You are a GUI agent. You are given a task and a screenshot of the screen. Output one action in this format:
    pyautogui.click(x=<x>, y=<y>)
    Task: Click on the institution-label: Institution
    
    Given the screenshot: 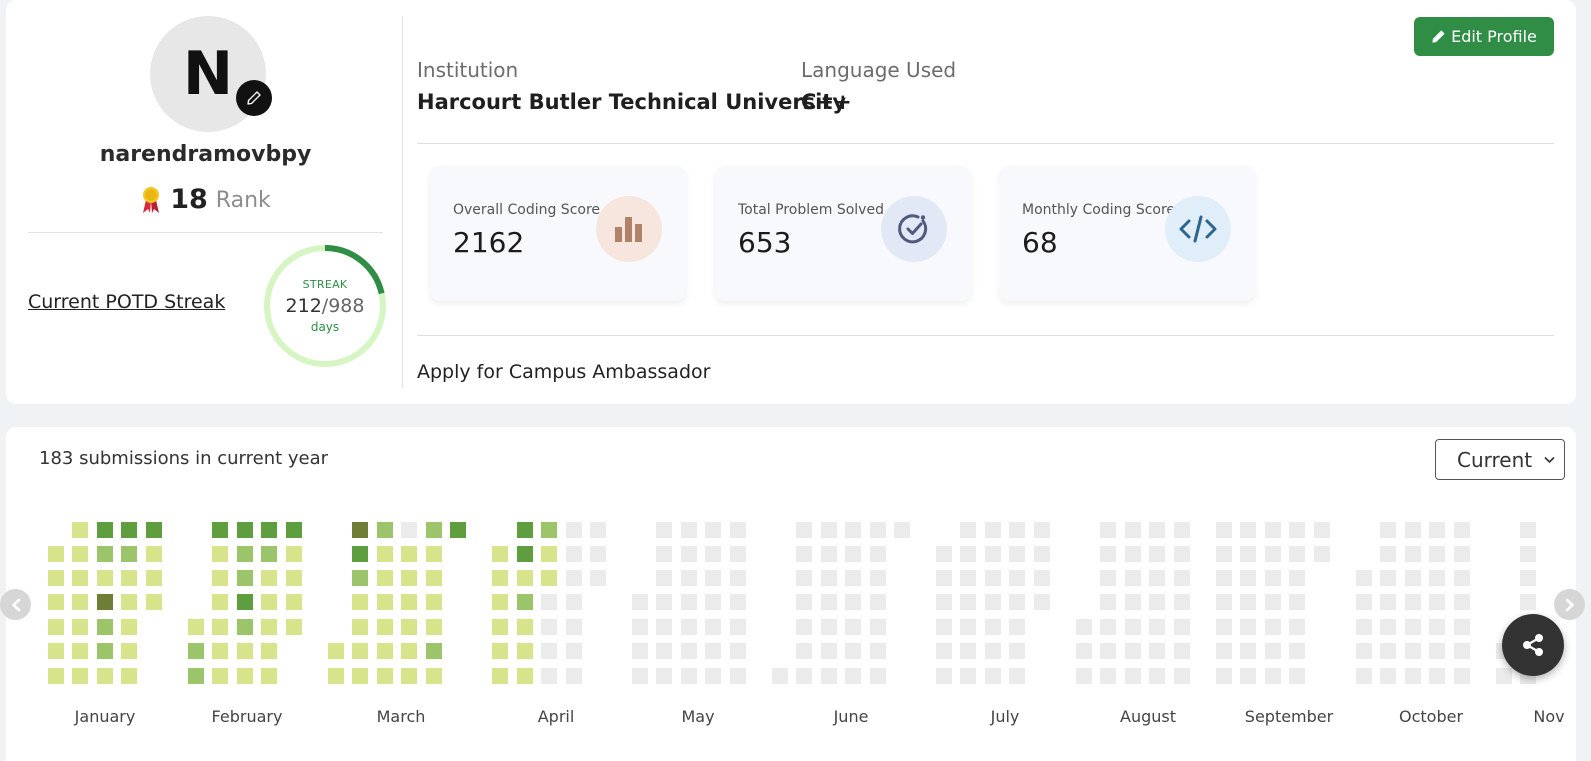 What is the action you would take?
    pyautogui.click(x=468, y=70)
    